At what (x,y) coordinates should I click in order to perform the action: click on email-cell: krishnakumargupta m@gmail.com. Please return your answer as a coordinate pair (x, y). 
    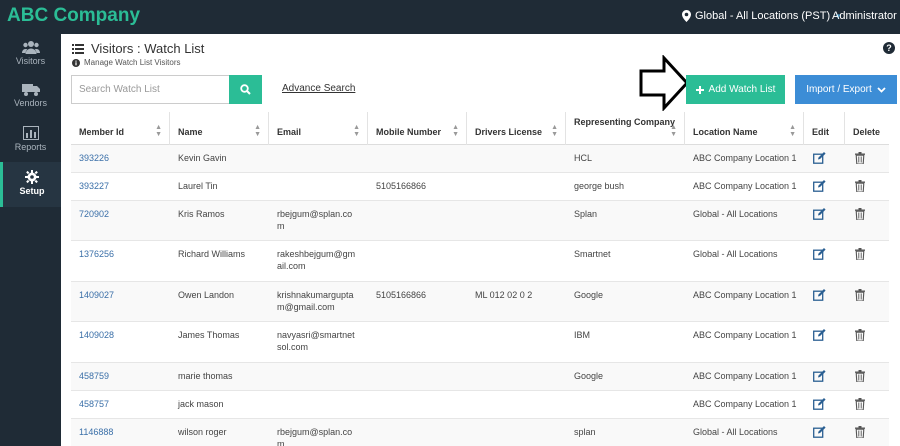
    Looking at the image, I should click on (315, 301).